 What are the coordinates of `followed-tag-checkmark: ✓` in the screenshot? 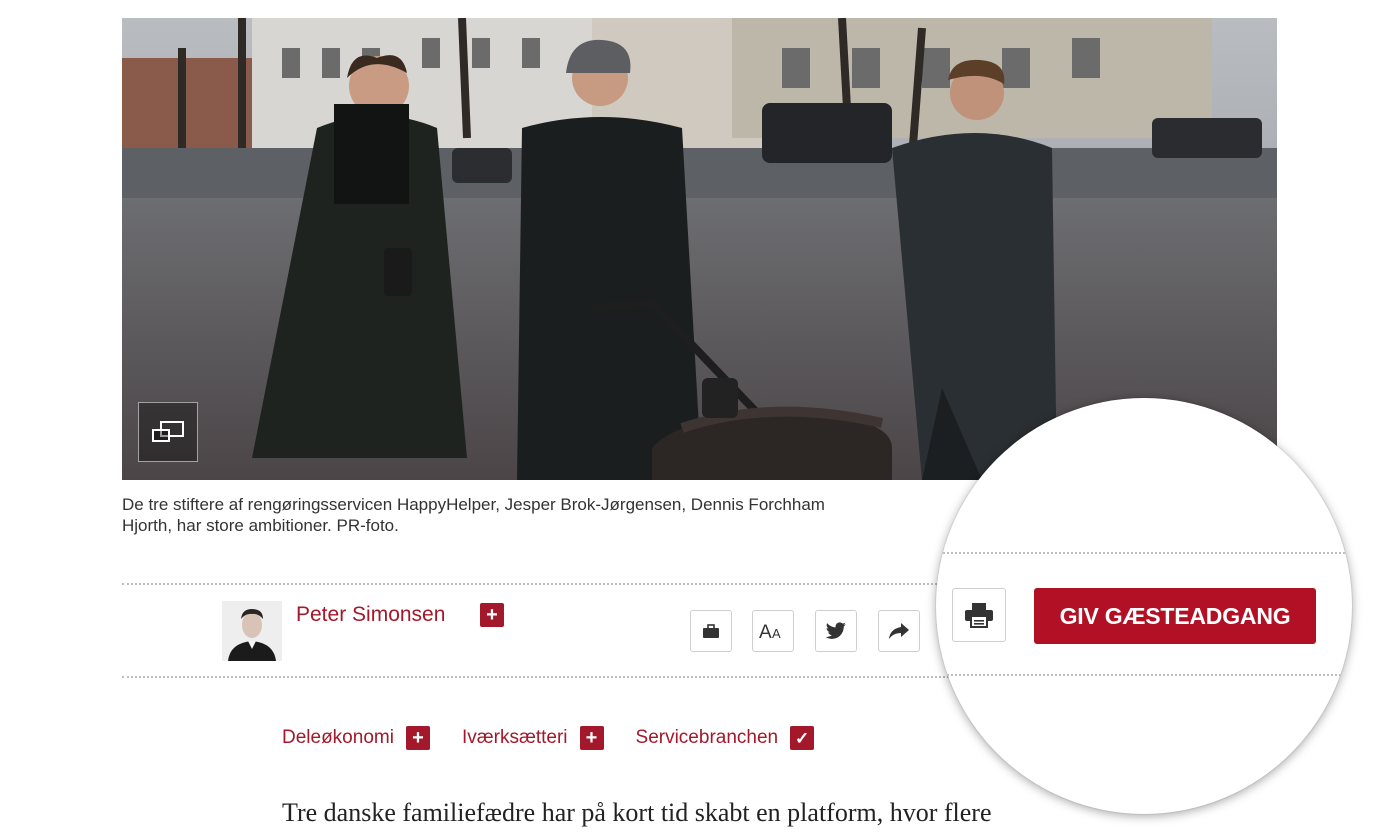 It's located at (802, 738).